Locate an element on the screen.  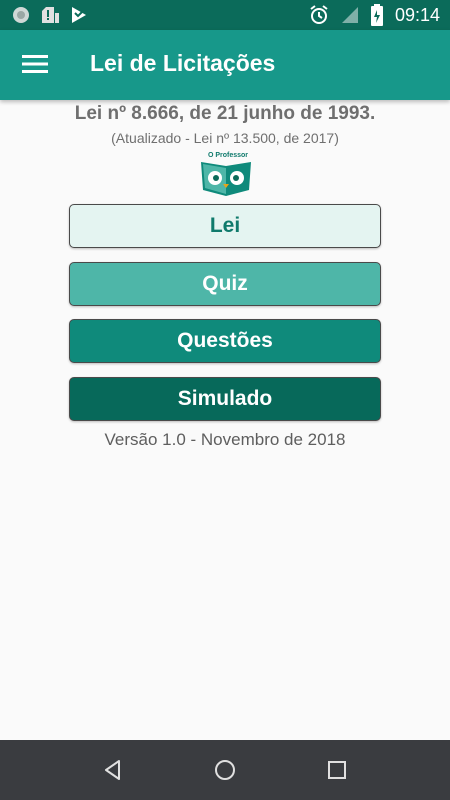
app-bar: Lei de Licitações is located at coordinates (225, 65).